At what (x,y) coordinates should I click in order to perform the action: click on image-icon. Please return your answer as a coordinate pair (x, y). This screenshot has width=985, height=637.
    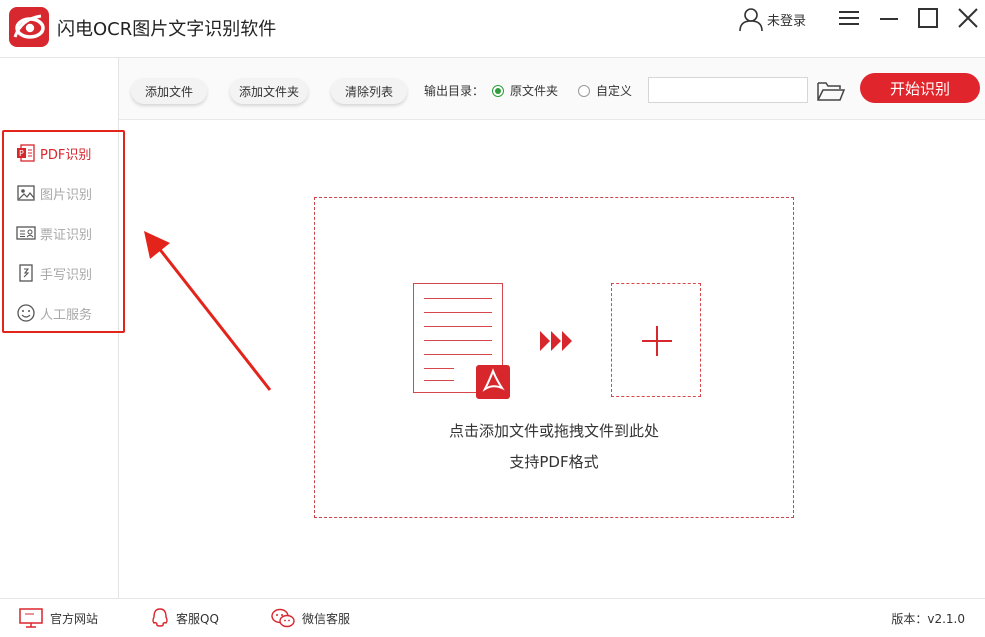
    Looking at the image, I should click on (26, 193).